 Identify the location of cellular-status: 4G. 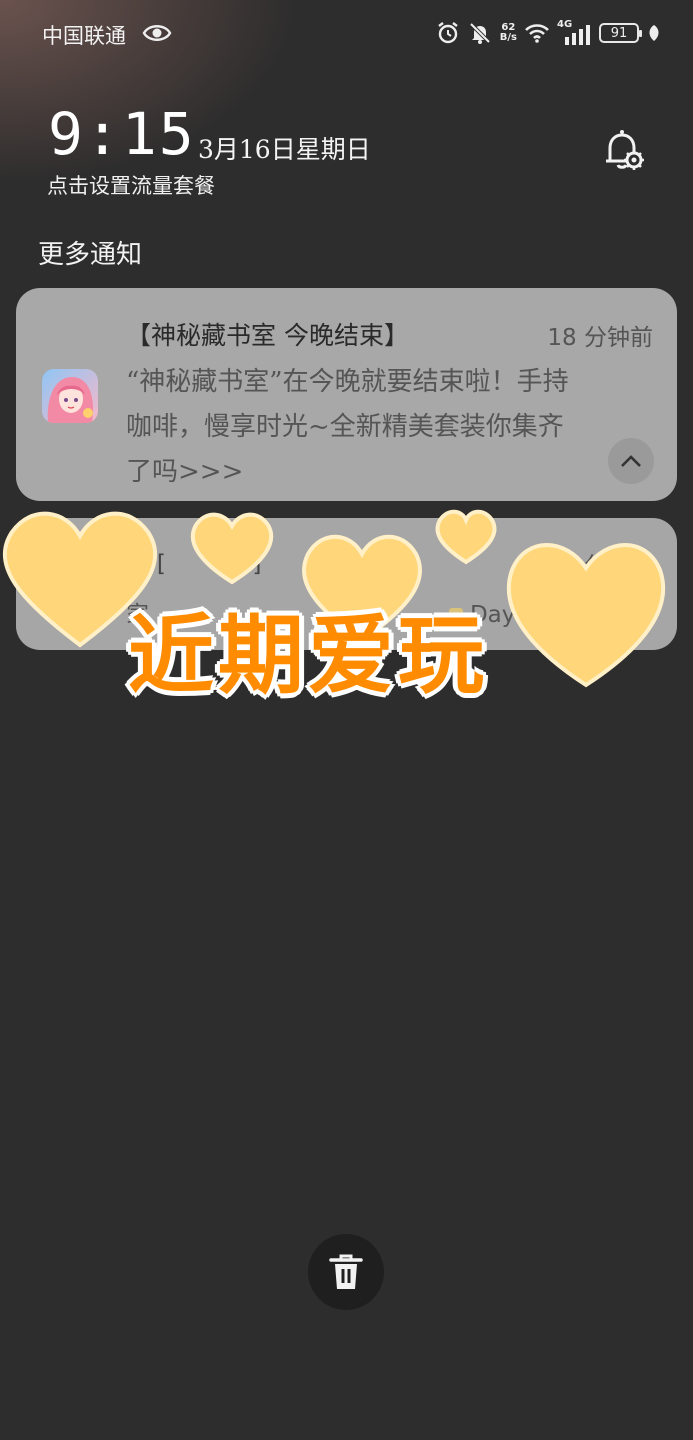
(574, 32).